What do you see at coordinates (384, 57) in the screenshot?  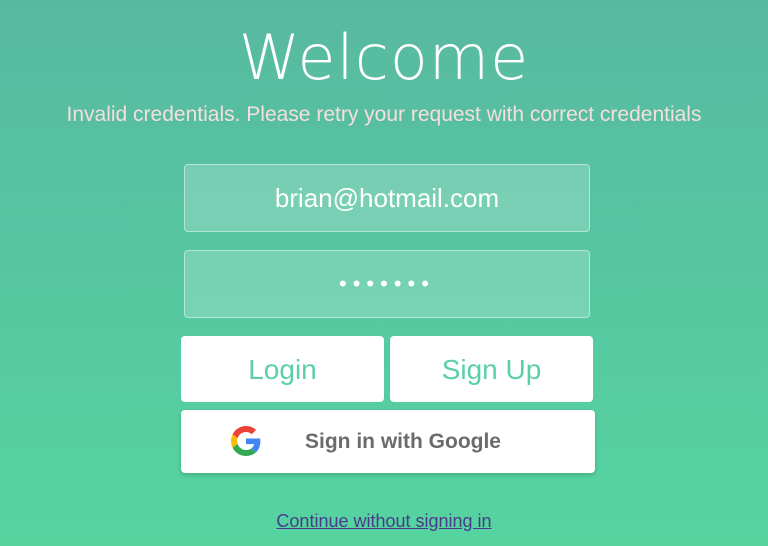 I see `page-title: Welcome` at bounding box center [384, 57].